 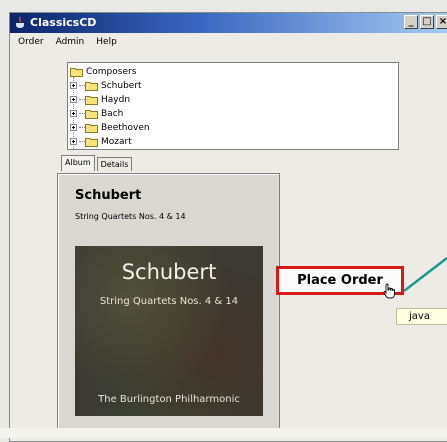 What do you see at coordinates (104, 42) in the screenshot?
I see `menu-help: Help` at bounding box center [104, 42].